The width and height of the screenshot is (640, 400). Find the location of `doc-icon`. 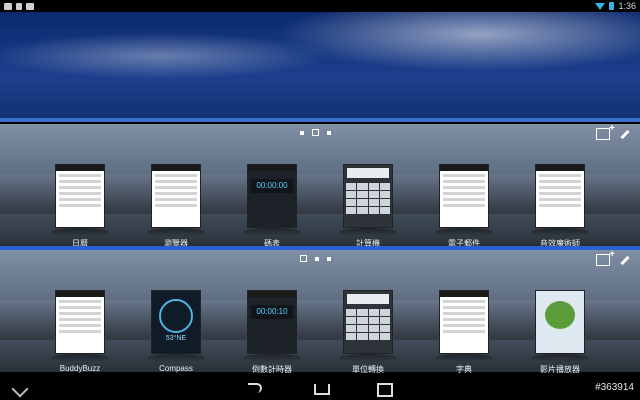

doc-icon is located at coordinates (19, 6).